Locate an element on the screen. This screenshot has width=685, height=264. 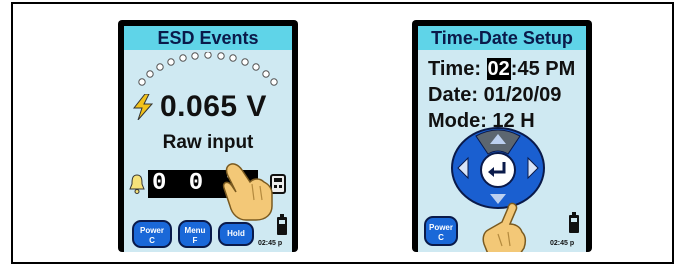
screen-title: ESD Events is located at coordinates (208, 38).